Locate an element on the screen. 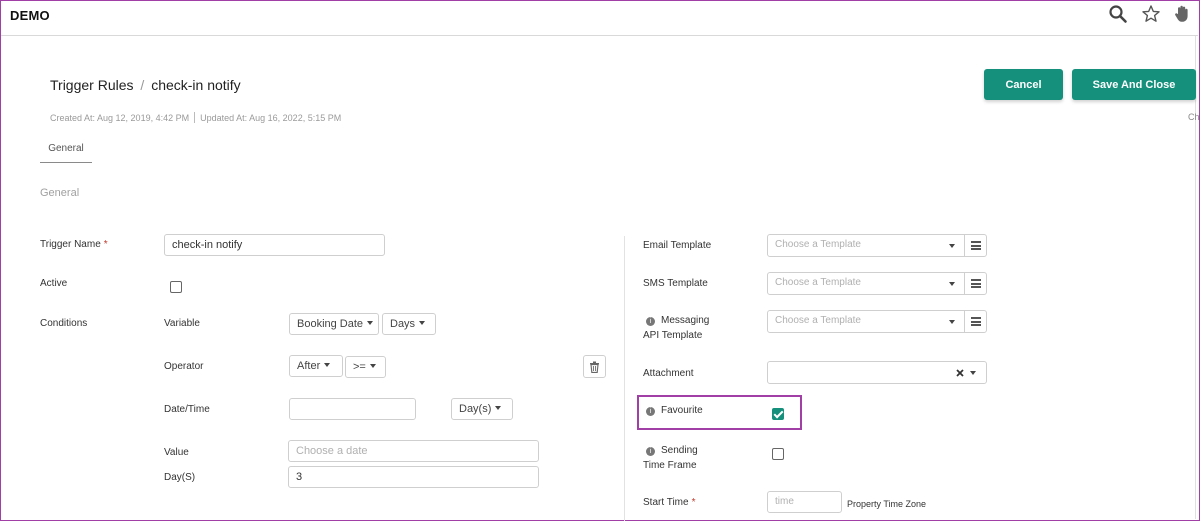 This screenshot has height=521, width=1200. attachment-label: Attachment is located at coordinates (668, 373).